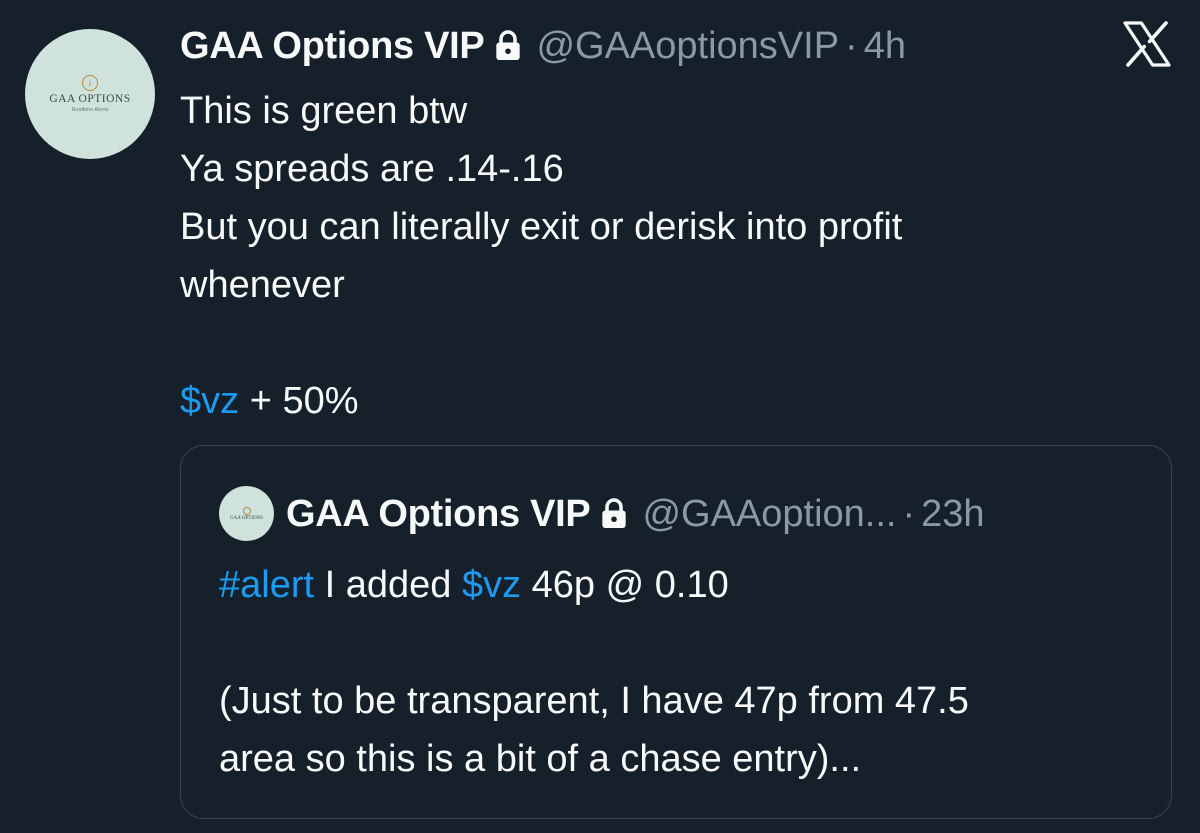  I want to click on avatar: i GAA OPTIONS Realtime Alerts, so click(90, 94).